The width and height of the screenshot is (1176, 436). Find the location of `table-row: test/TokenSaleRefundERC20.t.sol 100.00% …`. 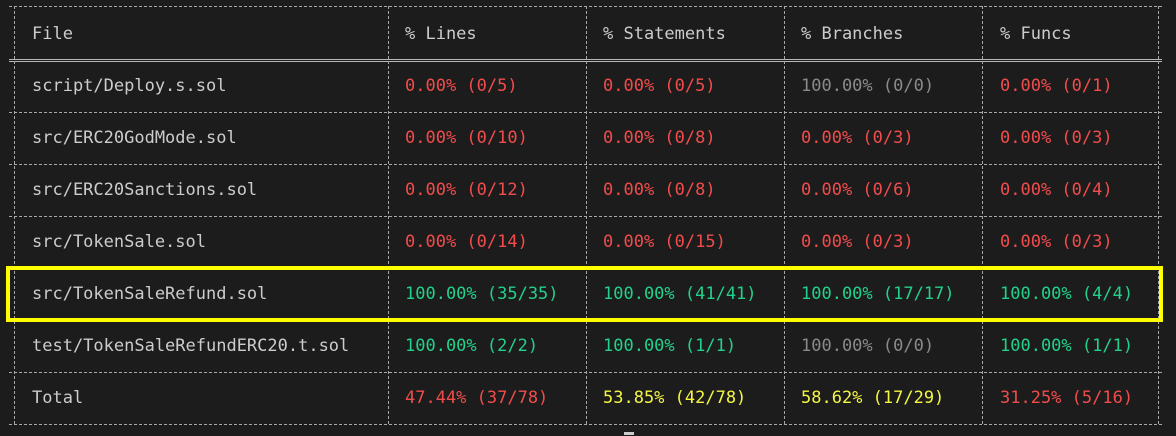

table-row: test/TokenSaleRefundERC20.t.sol 100.00% … is located at coordinates (588, 346).